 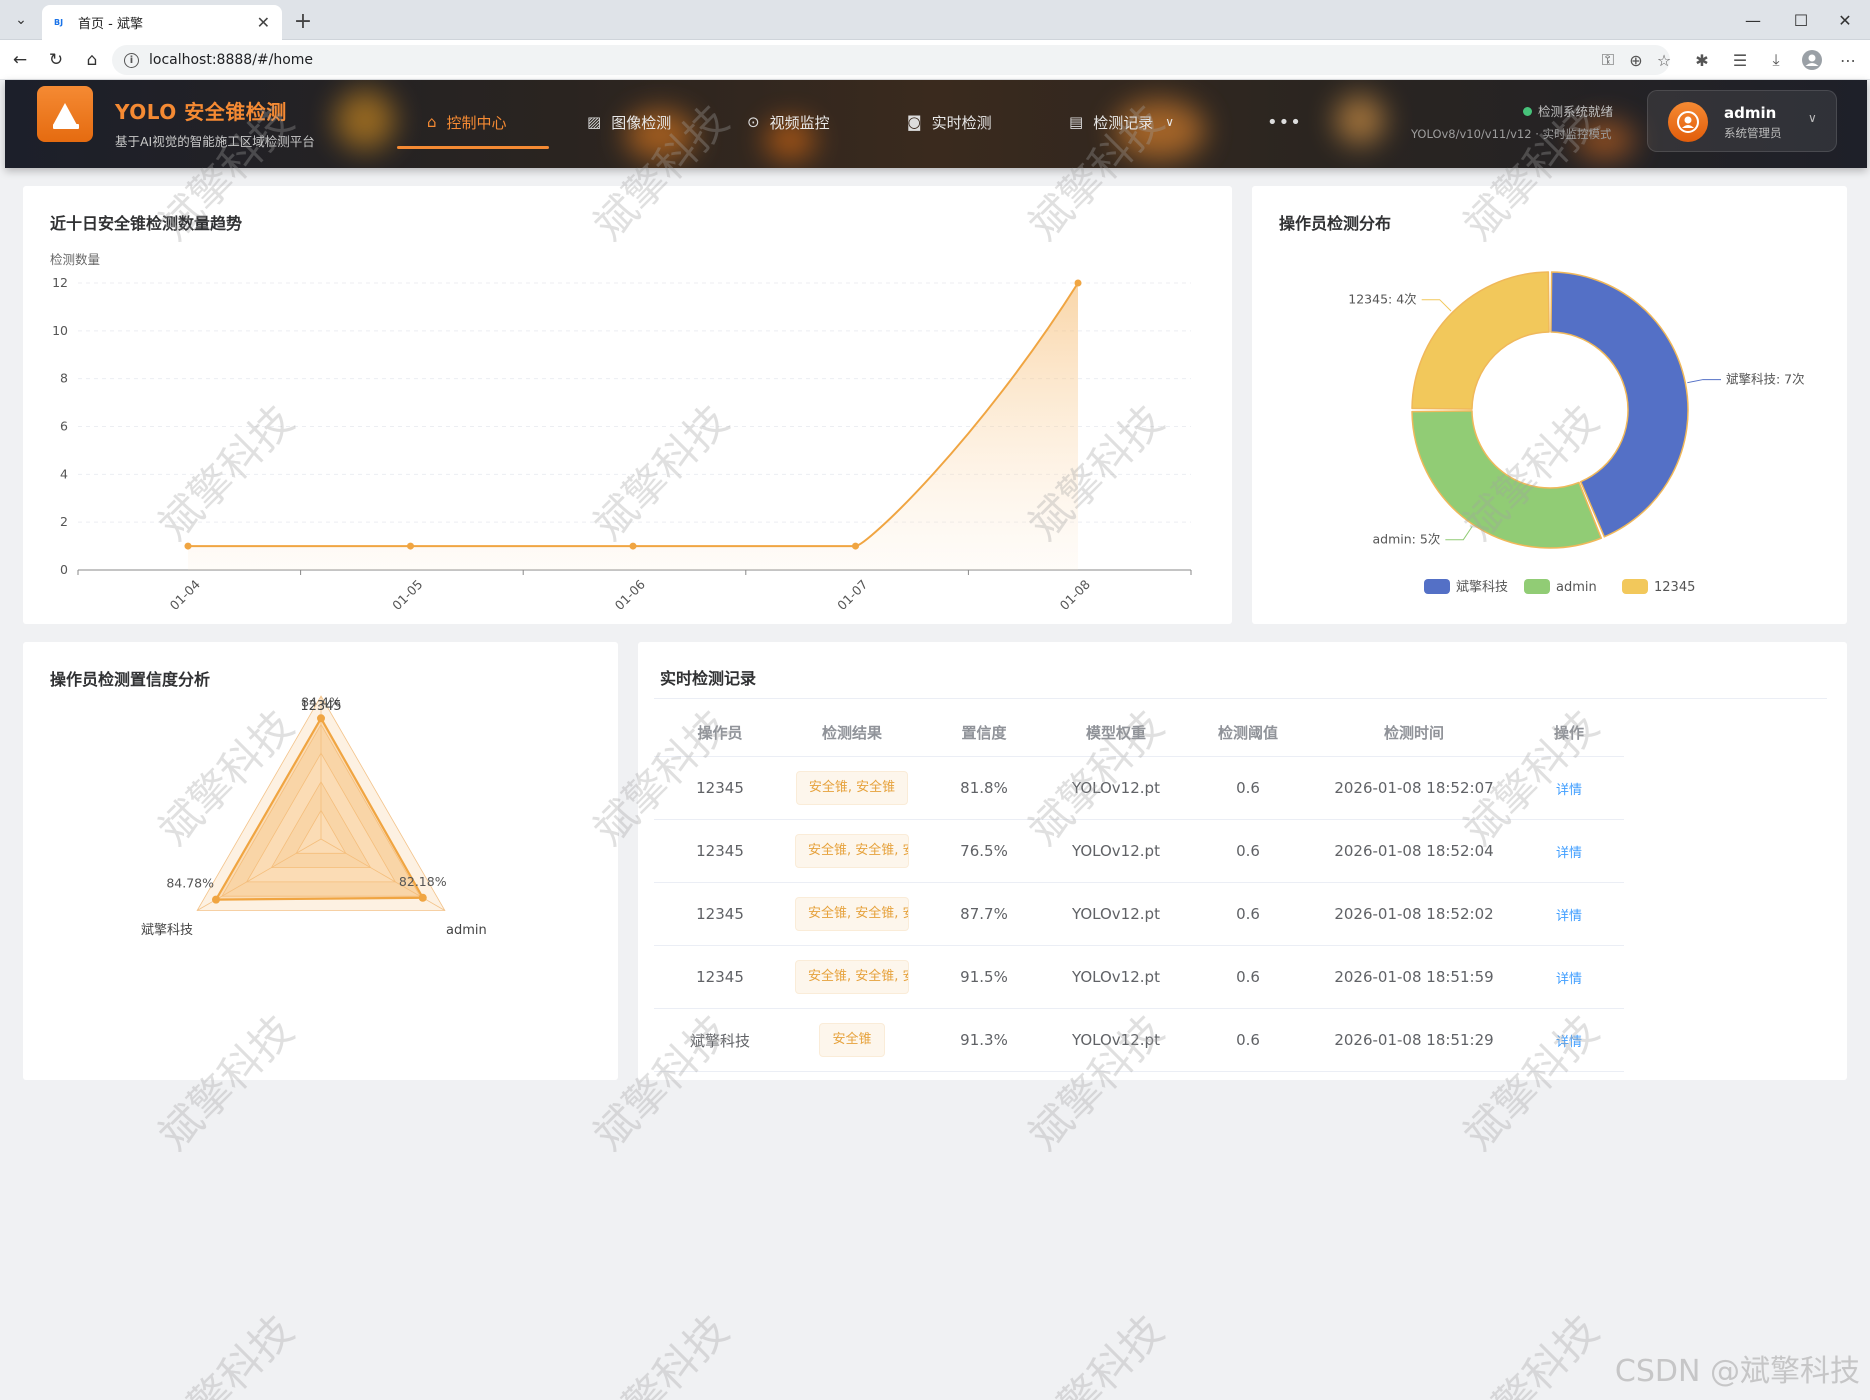 I want to click on new-tab-icon: +, so click(x=303, y=21).